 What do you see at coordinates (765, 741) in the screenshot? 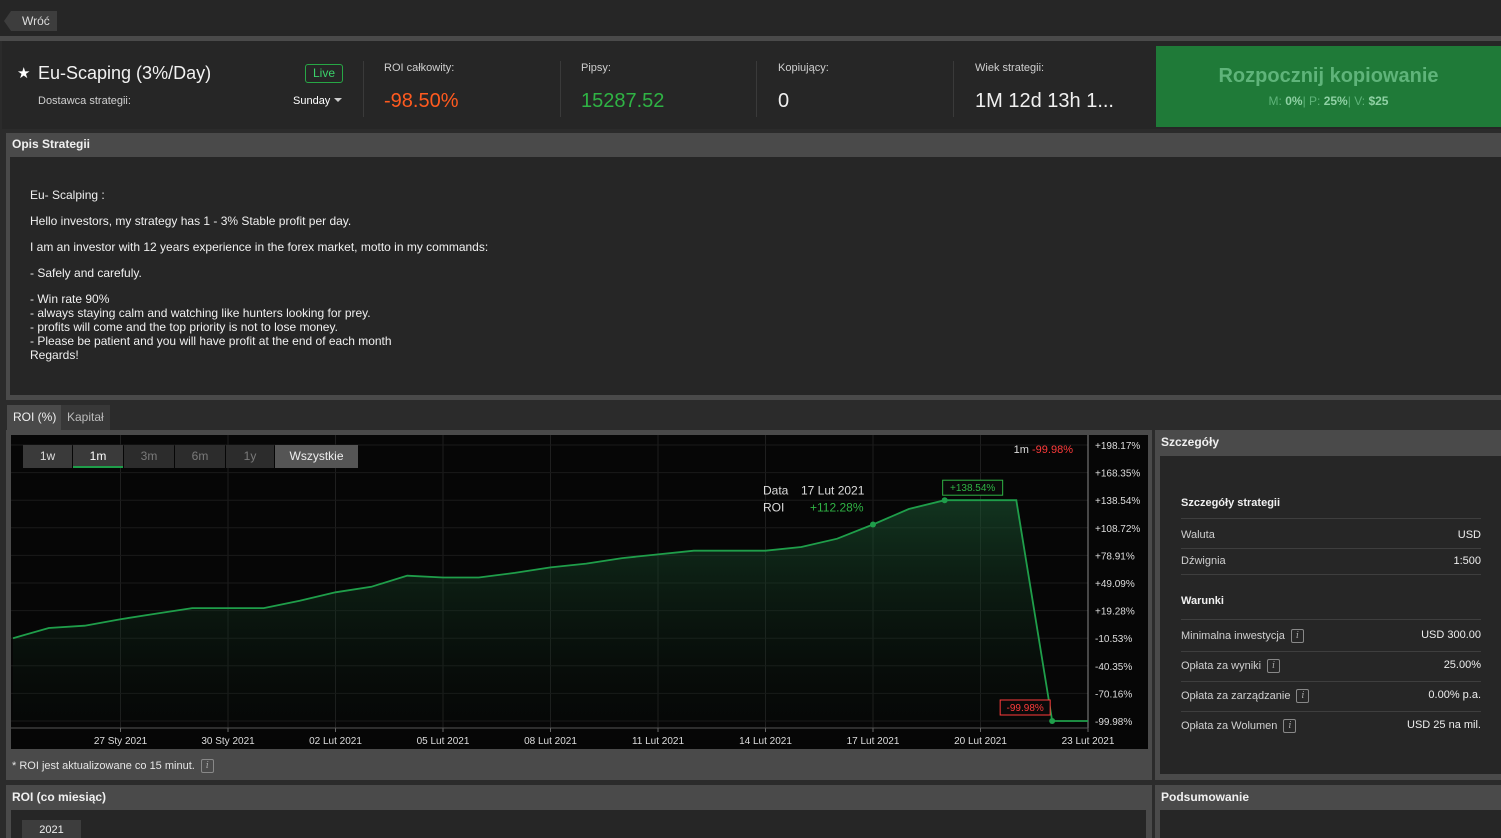
I see `x-tick-label: 14 Lut 2021` at bounding box center [765, 741].